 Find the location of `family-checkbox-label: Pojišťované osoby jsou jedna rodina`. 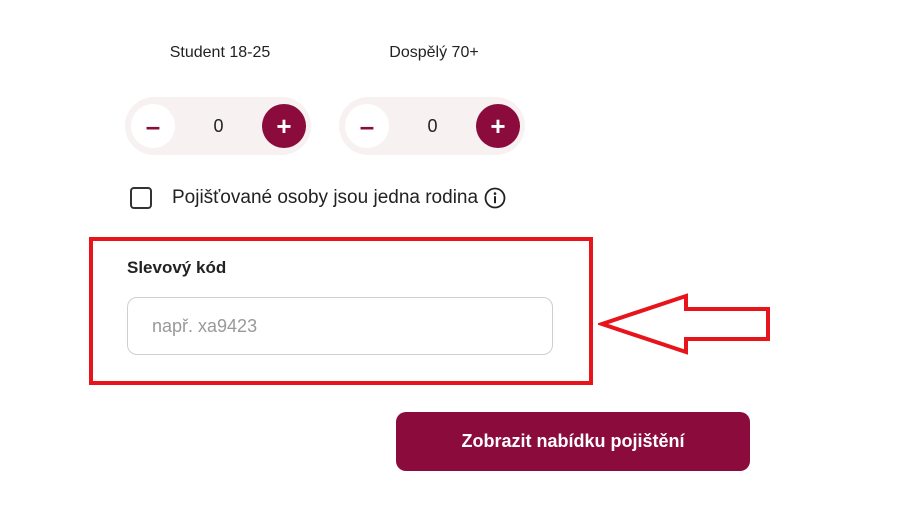

family-checkbox-label: Pojišťované osoby jsou jedna rodina is located at coordinates (325, 198).